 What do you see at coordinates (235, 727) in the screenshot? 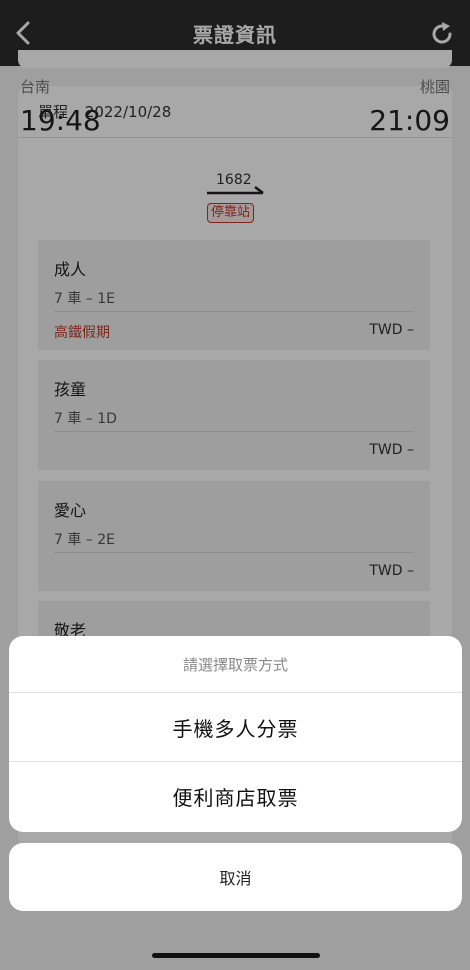
I see `mobile-split-ticket-option: 手機多人分票` at bounding box center [235, 727].